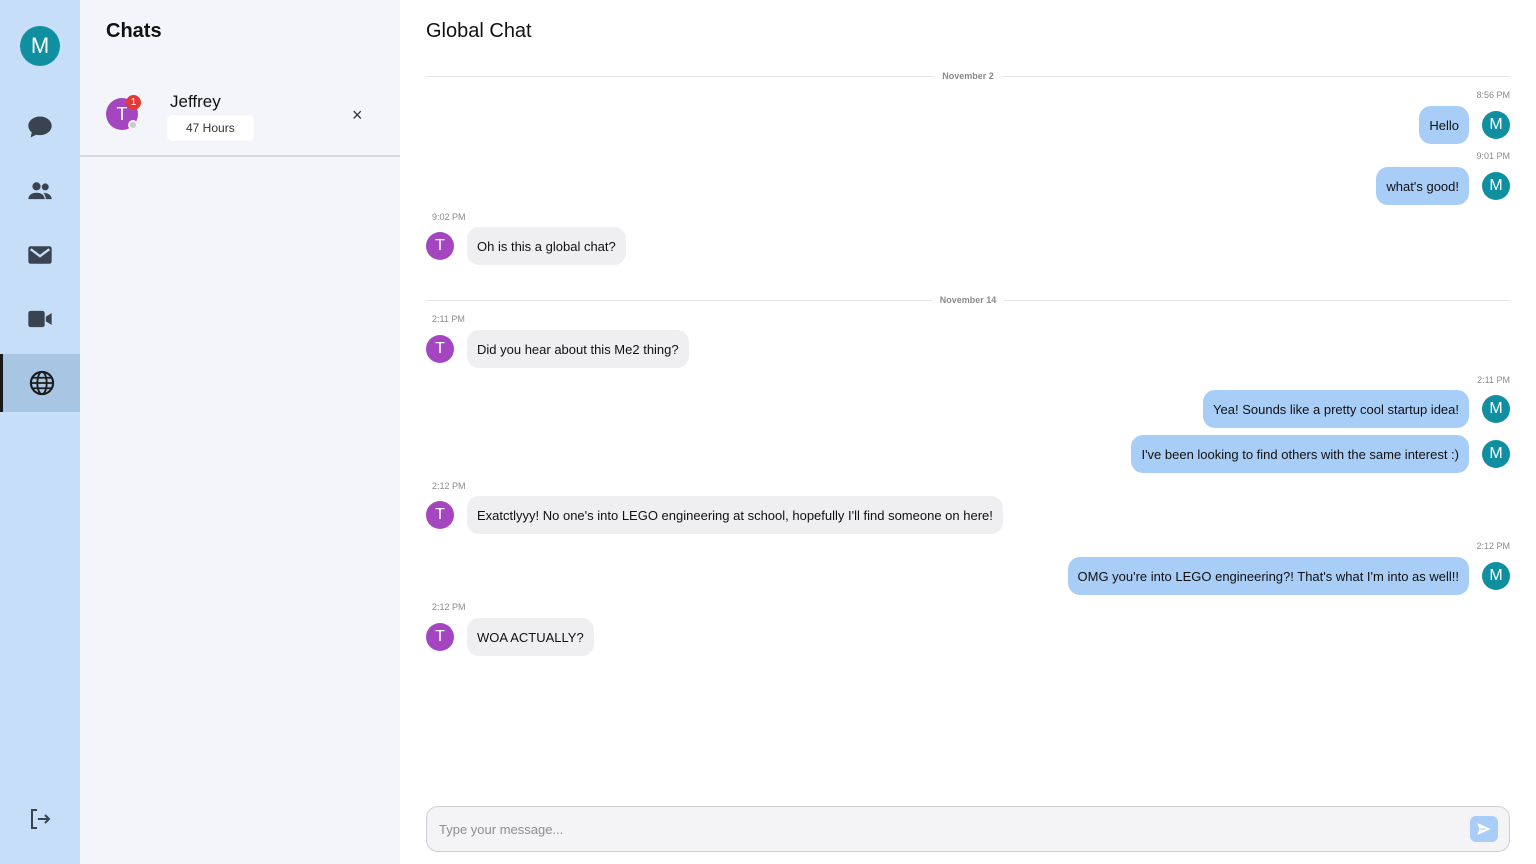 This screenshot has width=1536, height=864. I want to click on status-dot, so click(133, 125).